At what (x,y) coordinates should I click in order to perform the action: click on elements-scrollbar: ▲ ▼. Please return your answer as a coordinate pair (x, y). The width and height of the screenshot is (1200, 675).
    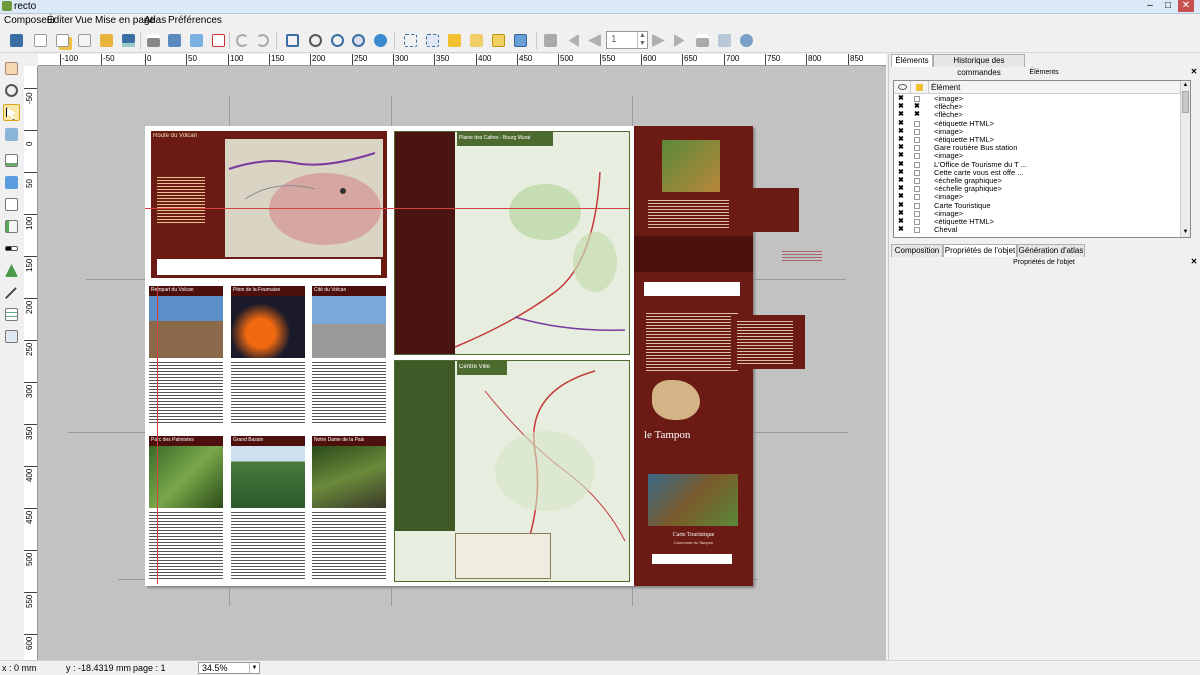
    Looking at the image, I should click on (1185, 159).